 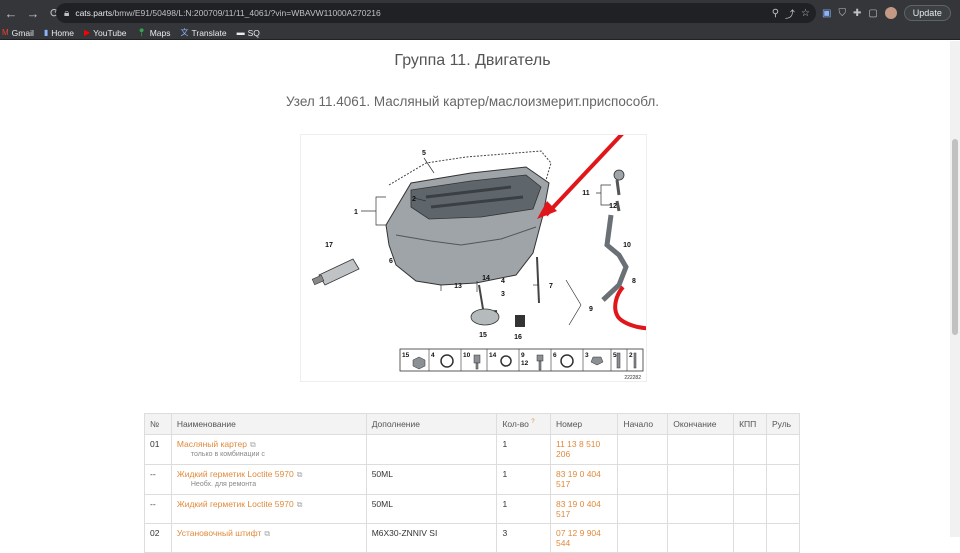 I want to click on col-part-number: Номер, so click(x=584, y=424).